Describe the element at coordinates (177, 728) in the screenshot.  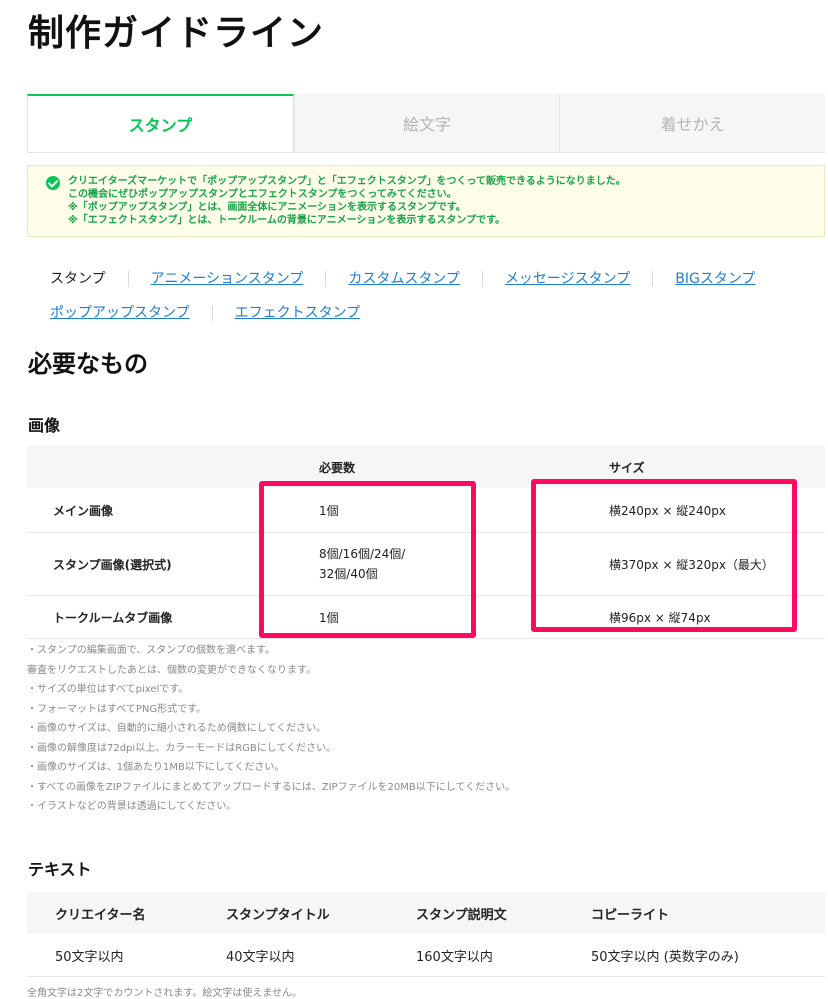
I see `note-item: ・画像のサイズは、自動的に縮小されるため偶数にしてください。` at that location.